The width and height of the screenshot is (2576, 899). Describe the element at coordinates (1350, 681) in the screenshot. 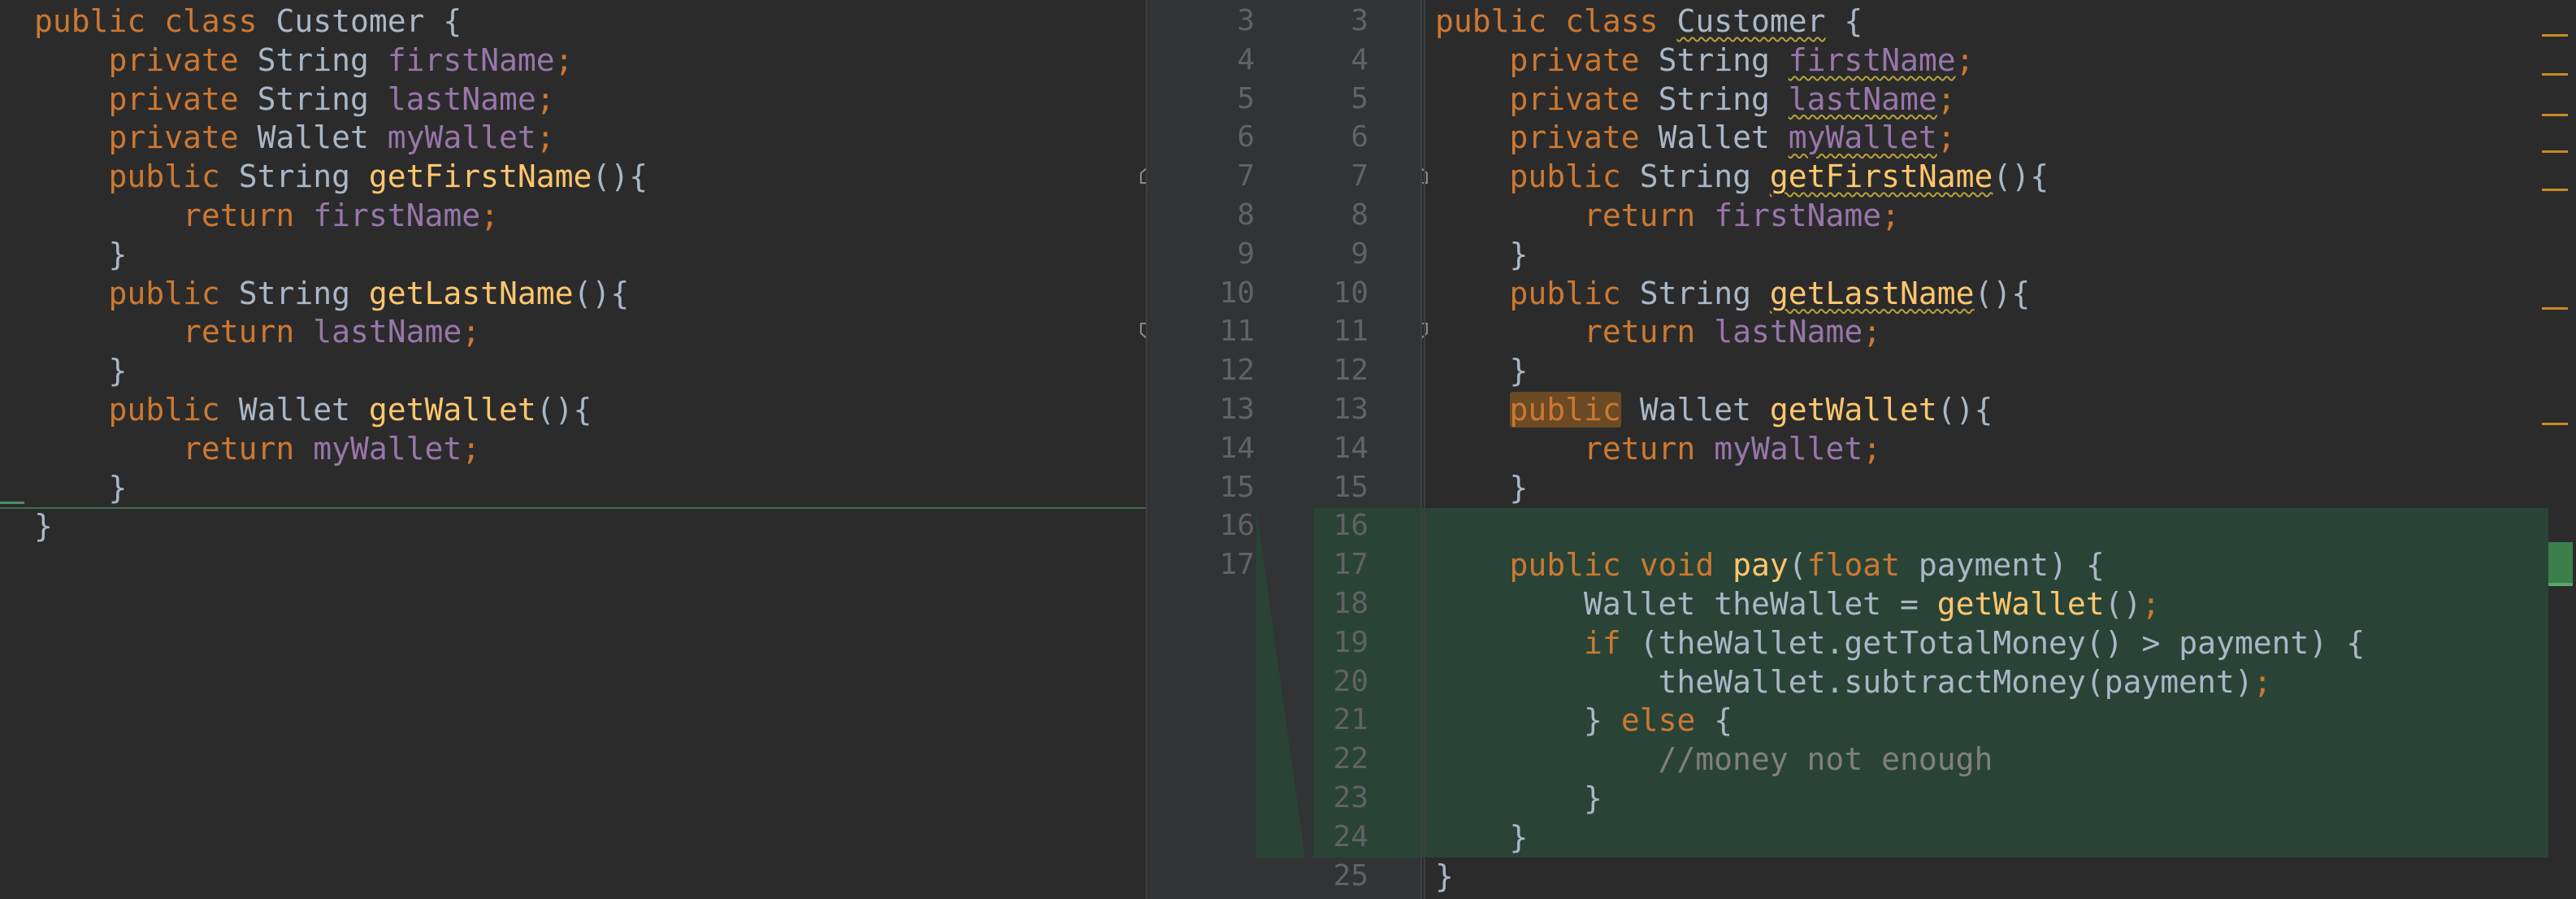

I see `right-line-number: 20` at that location.